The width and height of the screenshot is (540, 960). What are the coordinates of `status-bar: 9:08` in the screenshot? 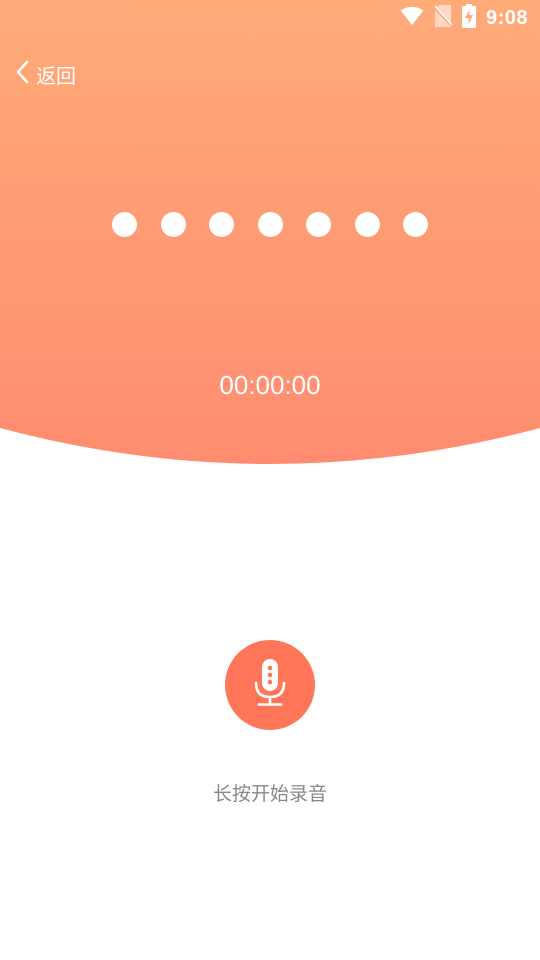 It's located at (270, 18).